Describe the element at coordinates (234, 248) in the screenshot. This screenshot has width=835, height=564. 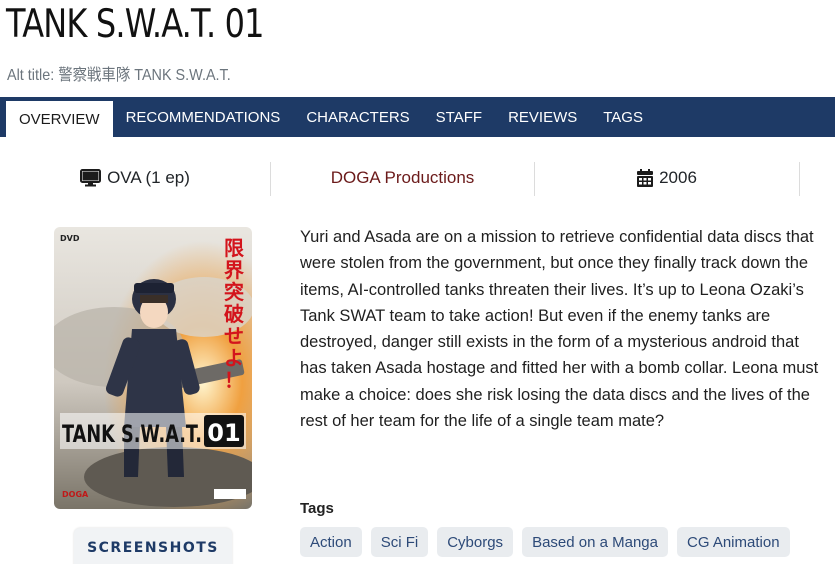
I see `cover-vertical-char: 限` at that location.